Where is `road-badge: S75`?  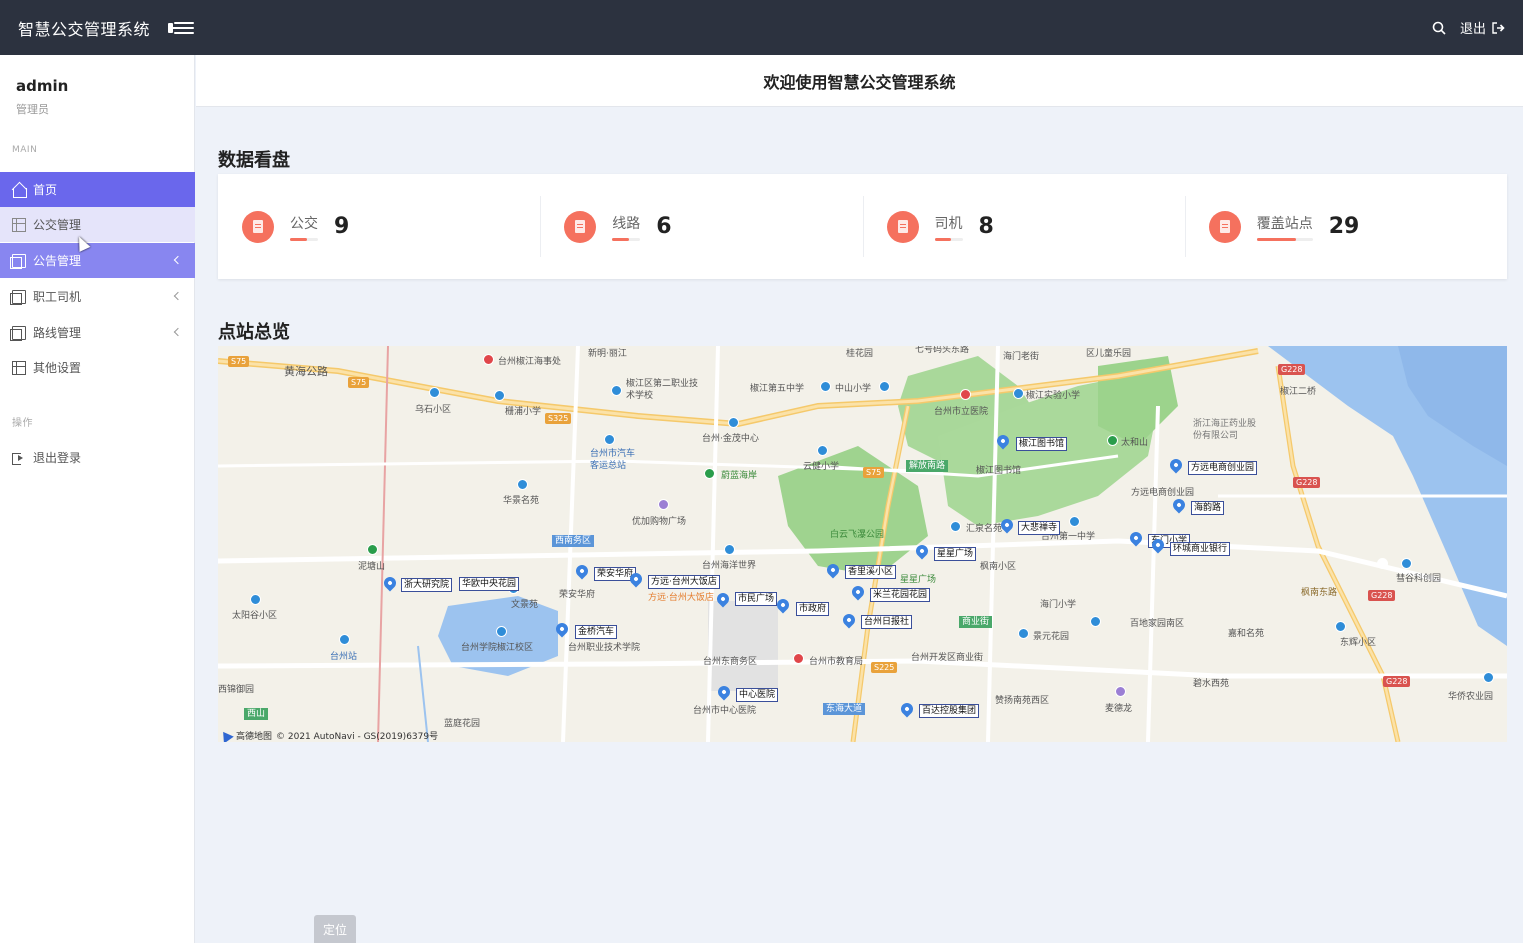 road-badge: S75 is located at coordinates (874, 472).